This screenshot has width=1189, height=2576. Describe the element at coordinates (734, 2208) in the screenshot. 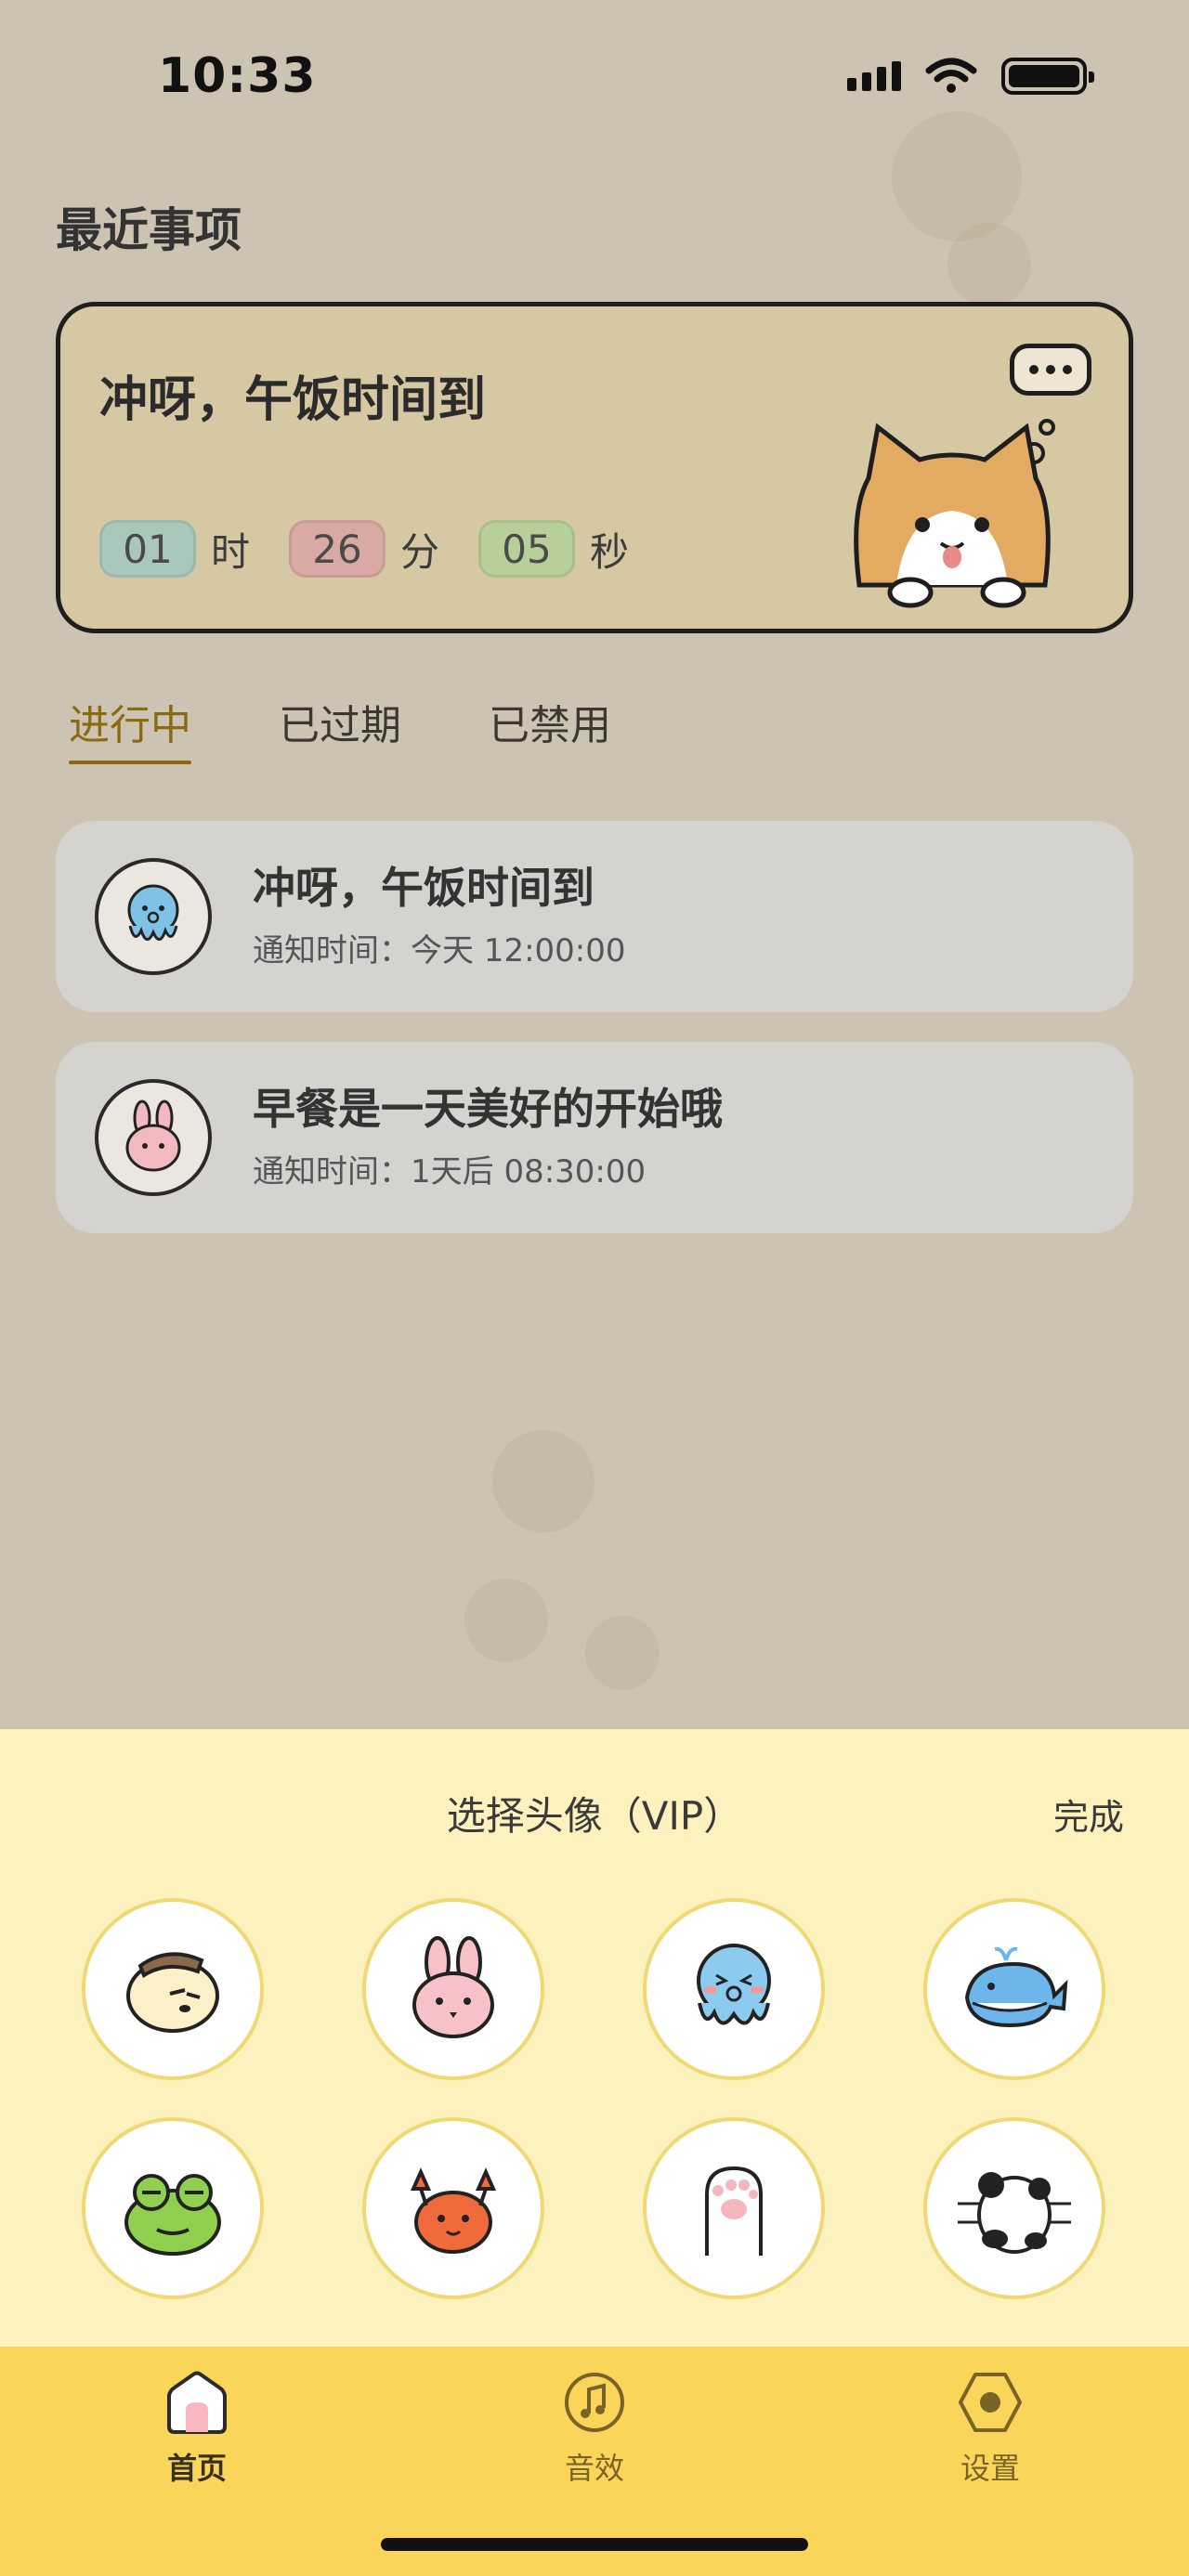

I see `cat-paw-icon` at that location.